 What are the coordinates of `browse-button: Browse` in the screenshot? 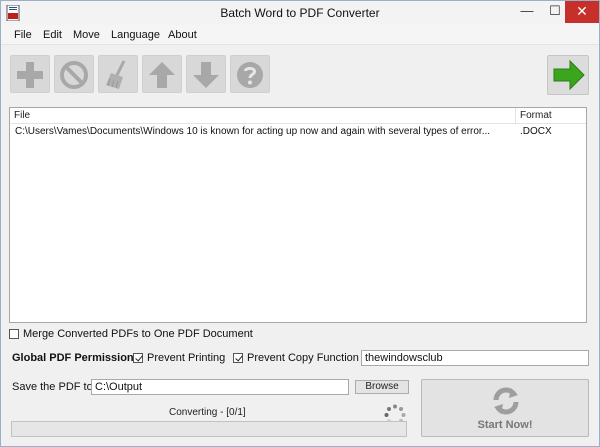 It's located at (382, 387).